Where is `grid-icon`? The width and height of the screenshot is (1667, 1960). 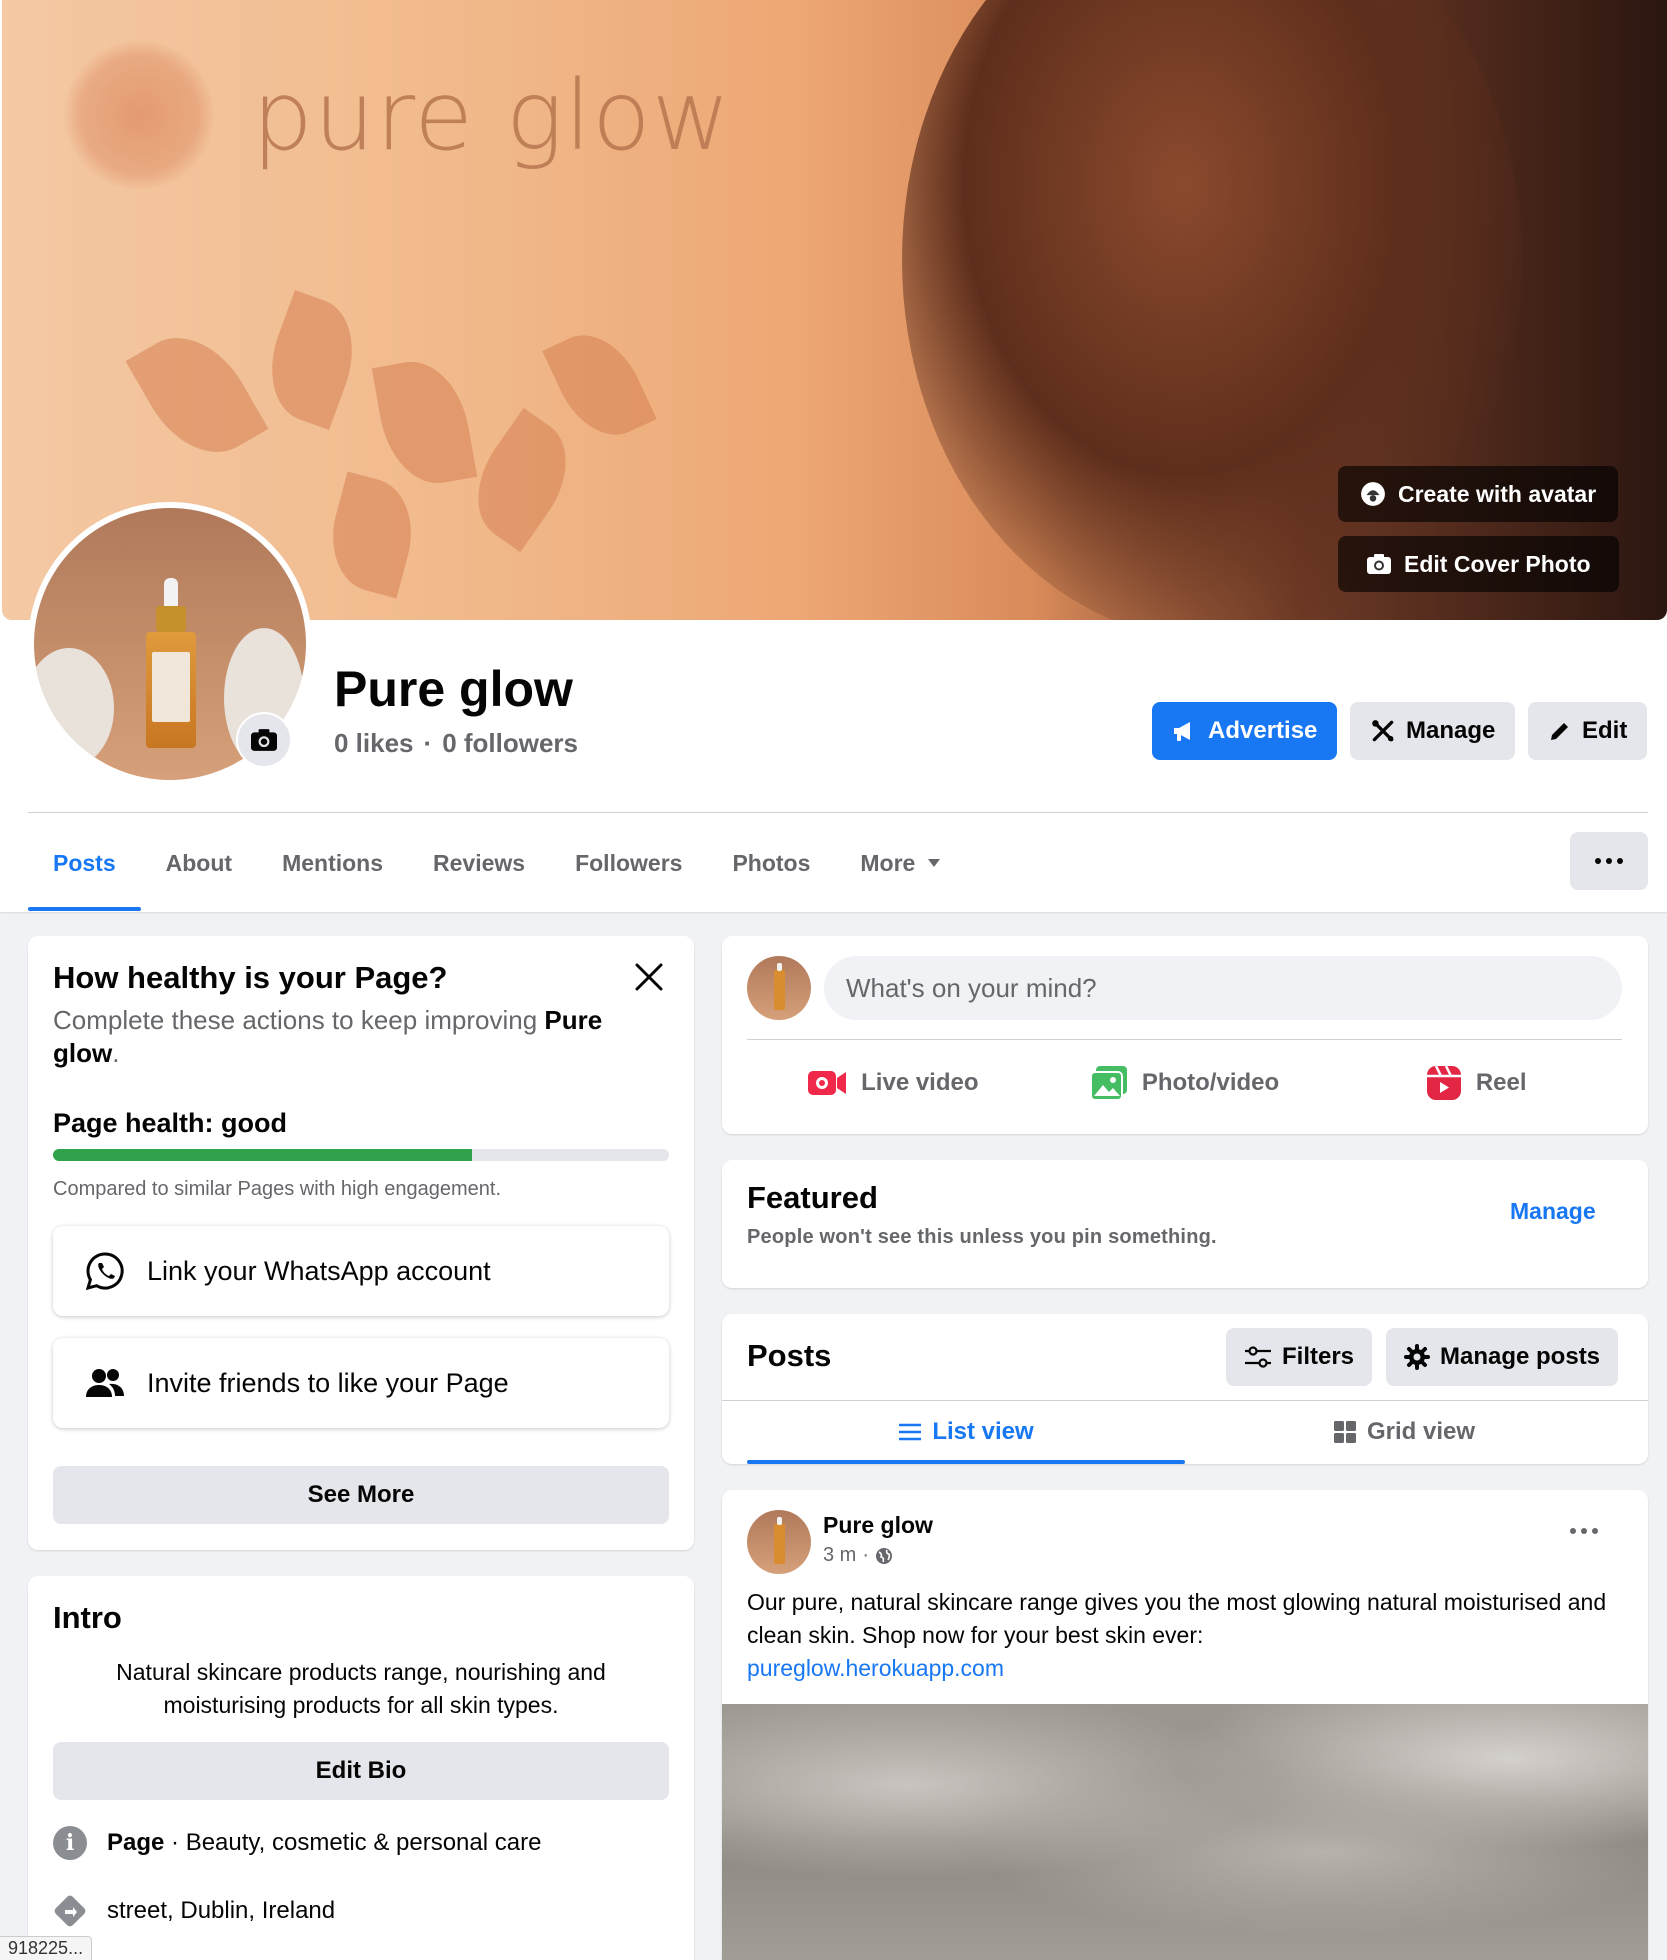
grid-icon is located at coordinates (1344, 1432).